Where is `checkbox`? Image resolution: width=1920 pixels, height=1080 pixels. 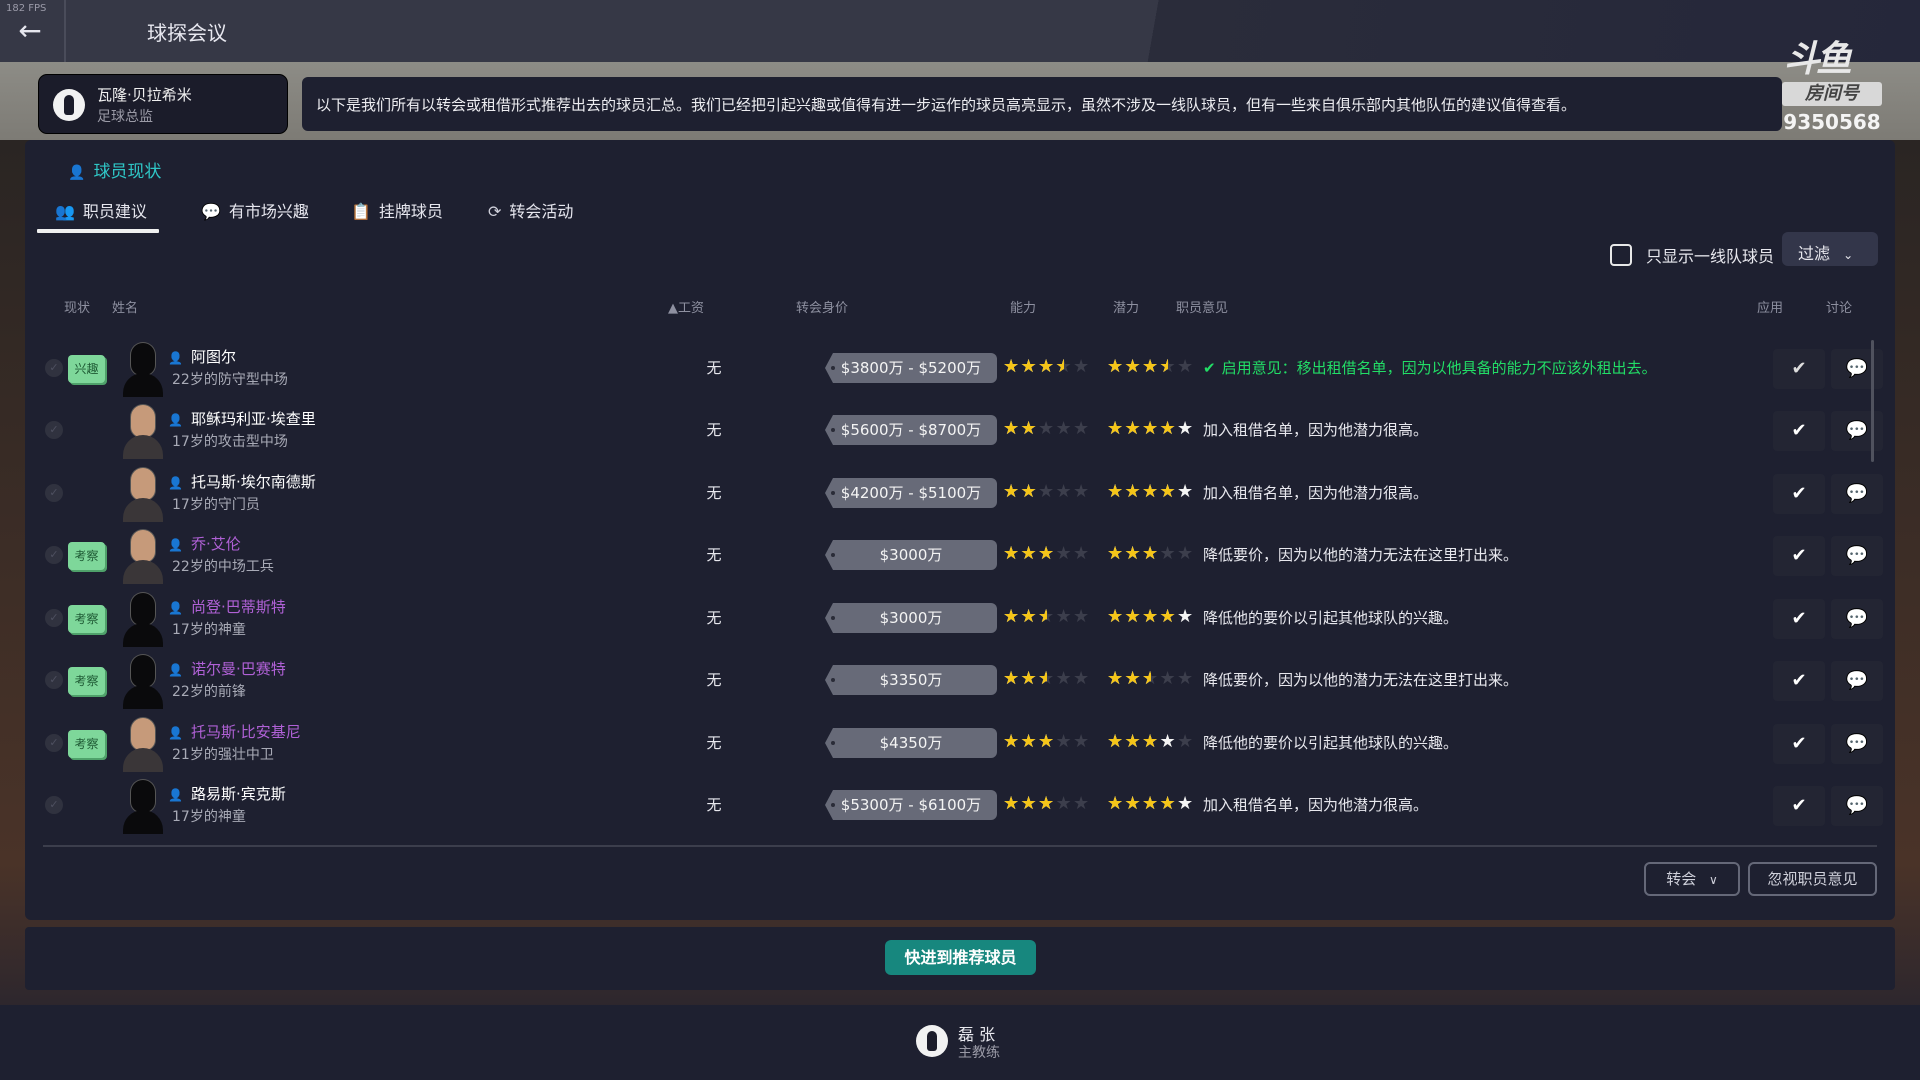
checkbox is located at coordinates (1621, 255).